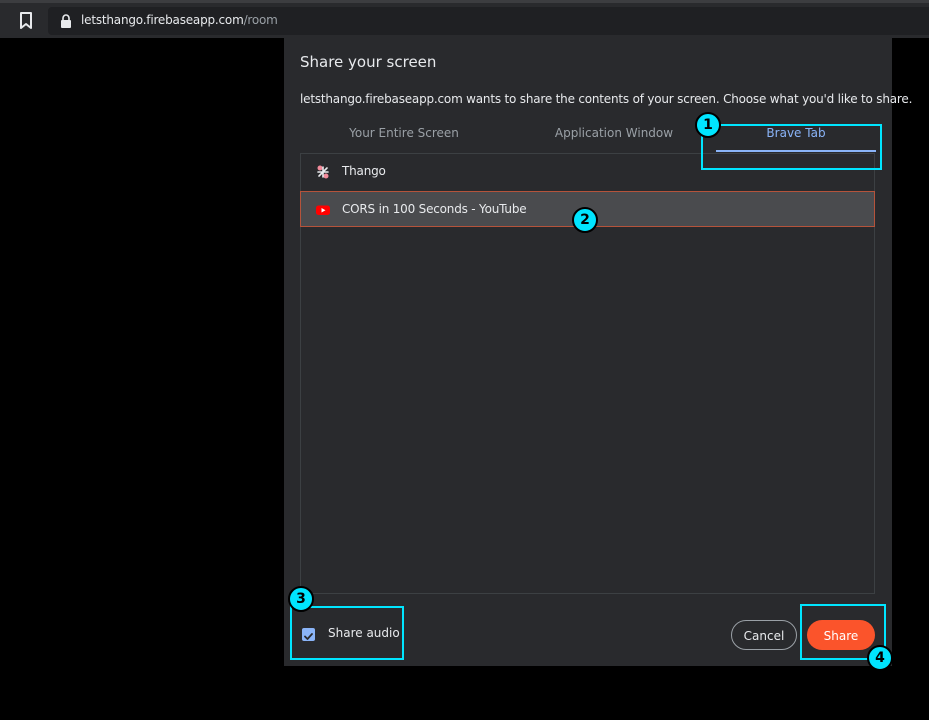 The image size is (929, 720). What do you see at coordinates (708, 125) in the screenshot?
I see `annotation-badge-1: 1` at bounding box center [708, 125].